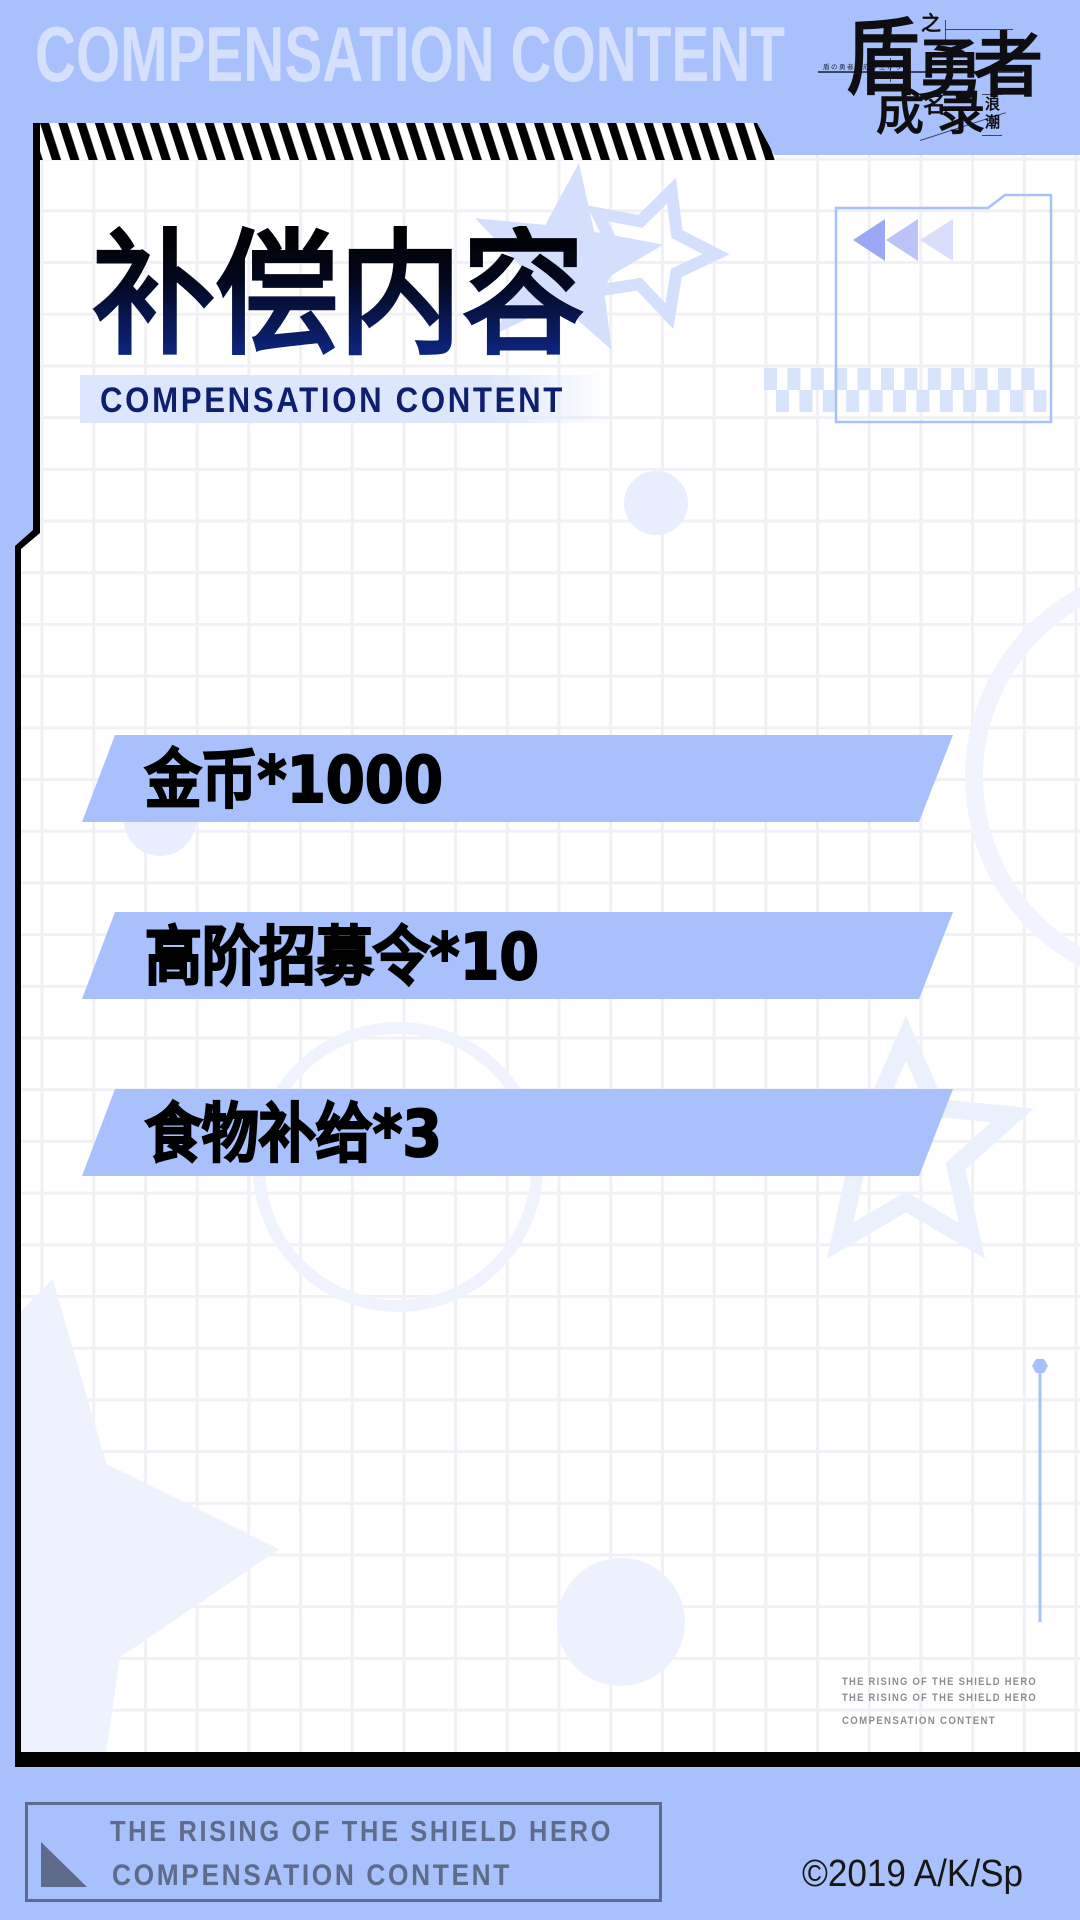  Describe the element at coordinates (332, 400) in the screenshot. I see `page-subtitle: COMPENSATION CONTENT` at that location.